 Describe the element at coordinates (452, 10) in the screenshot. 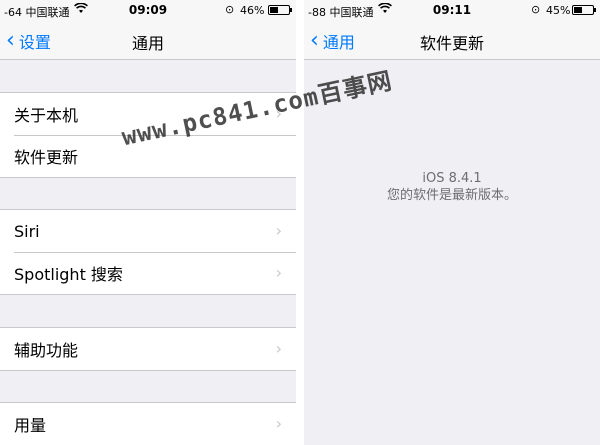

I see `status-bar: -88 中国联通 09:11 ⊙ 45%` at that location.